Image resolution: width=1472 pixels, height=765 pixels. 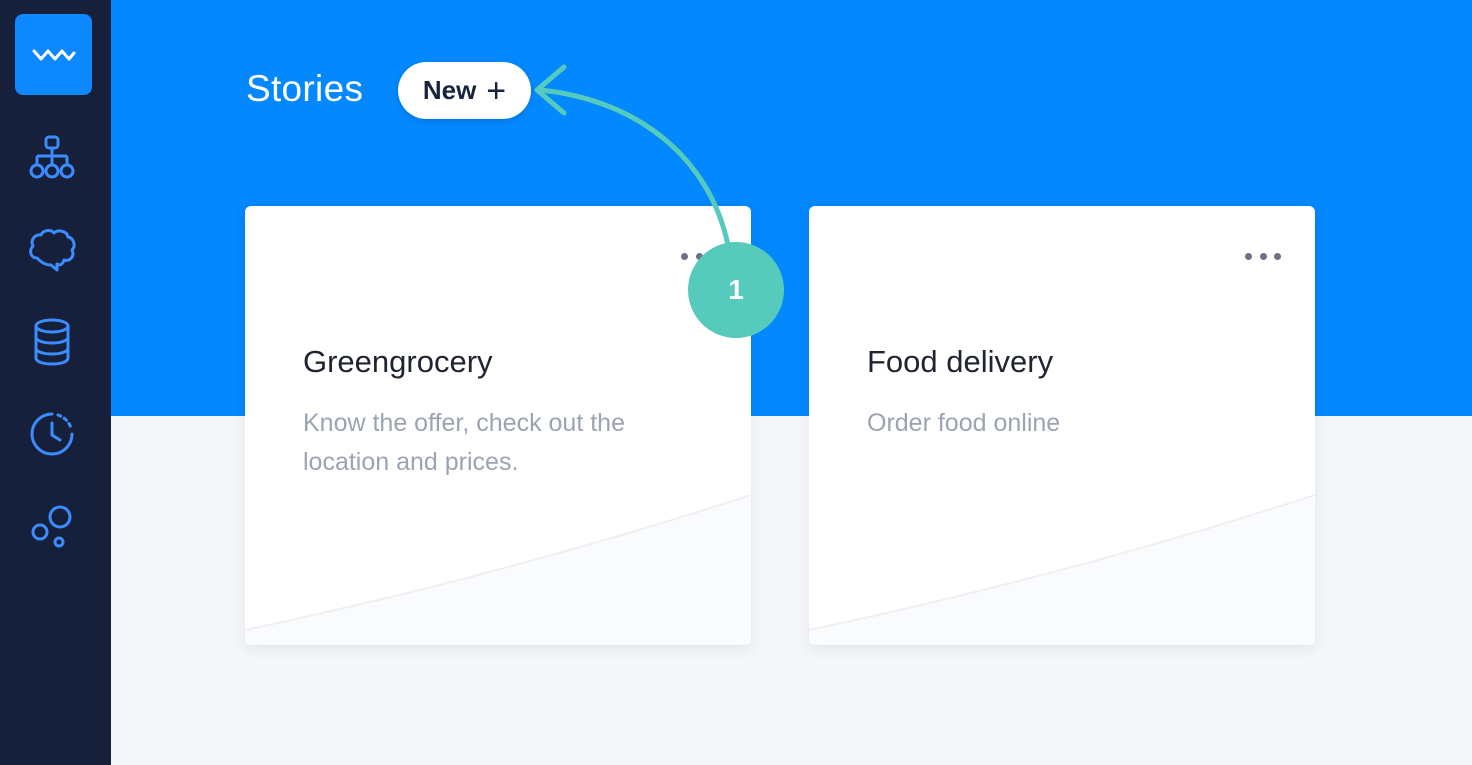 What do you see at coordinates (496, 90) in the screenshot?
I see `plus-icon: +` at bounding box center [496, 90].